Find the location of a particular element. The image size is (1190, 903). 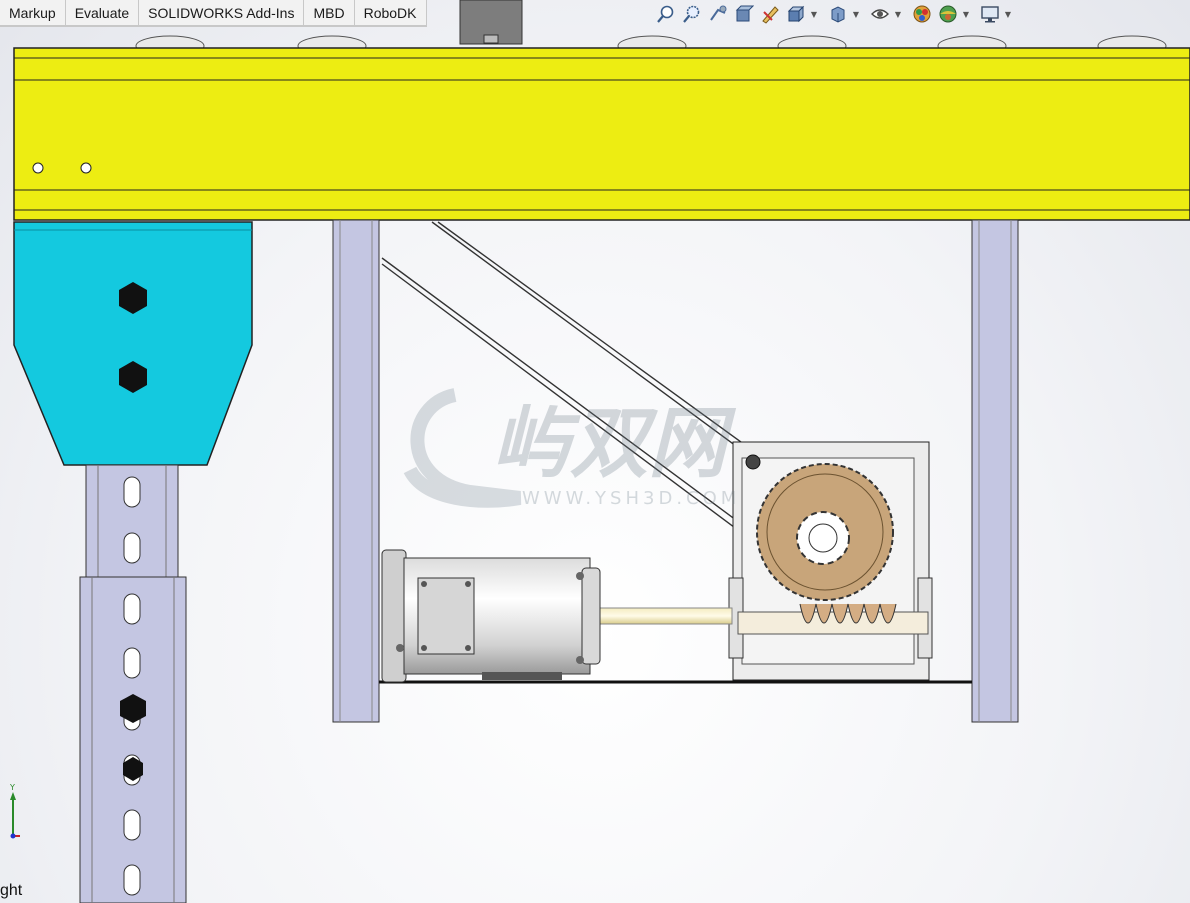

zoom-to-fit-icon is located at coordinates (665, 14).